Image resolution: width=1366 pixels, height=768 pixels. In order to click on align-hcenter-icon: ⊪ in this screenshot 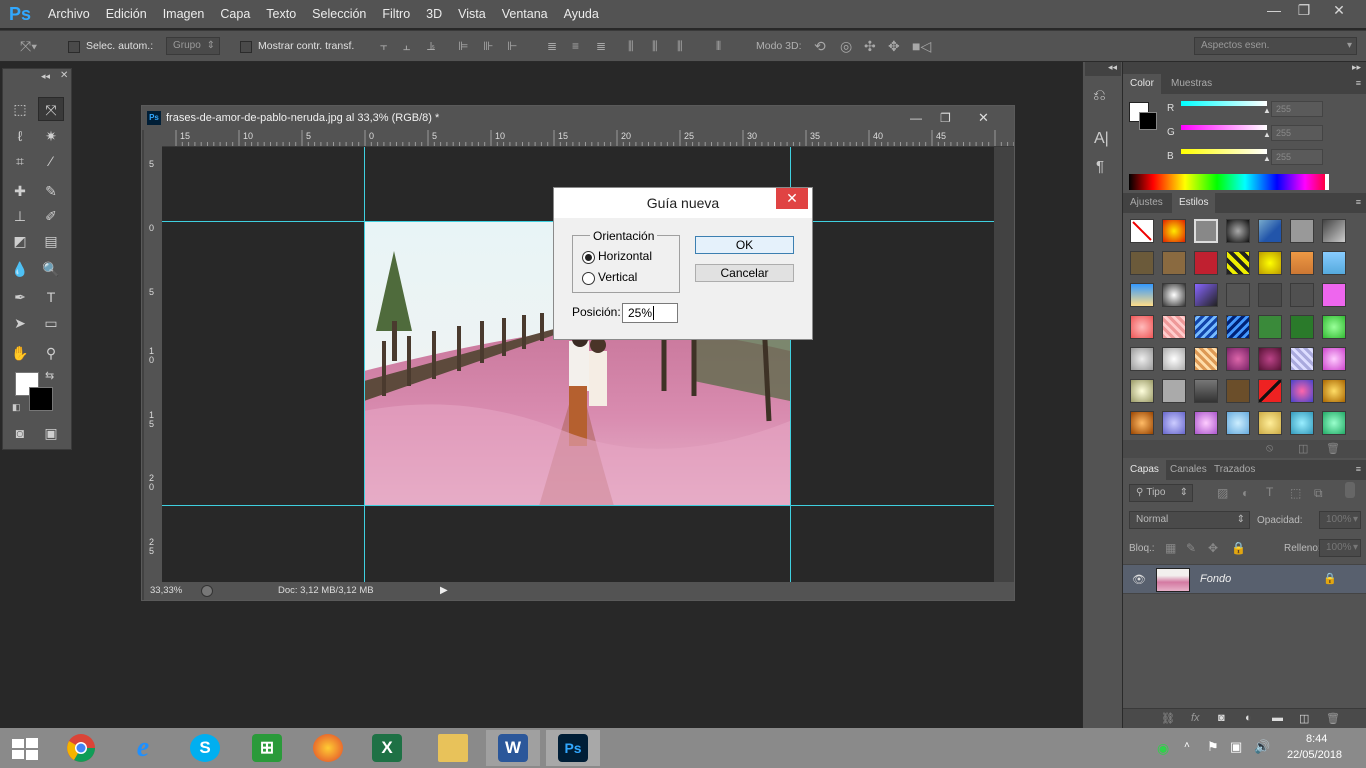, I will do `click(488, 46)`.